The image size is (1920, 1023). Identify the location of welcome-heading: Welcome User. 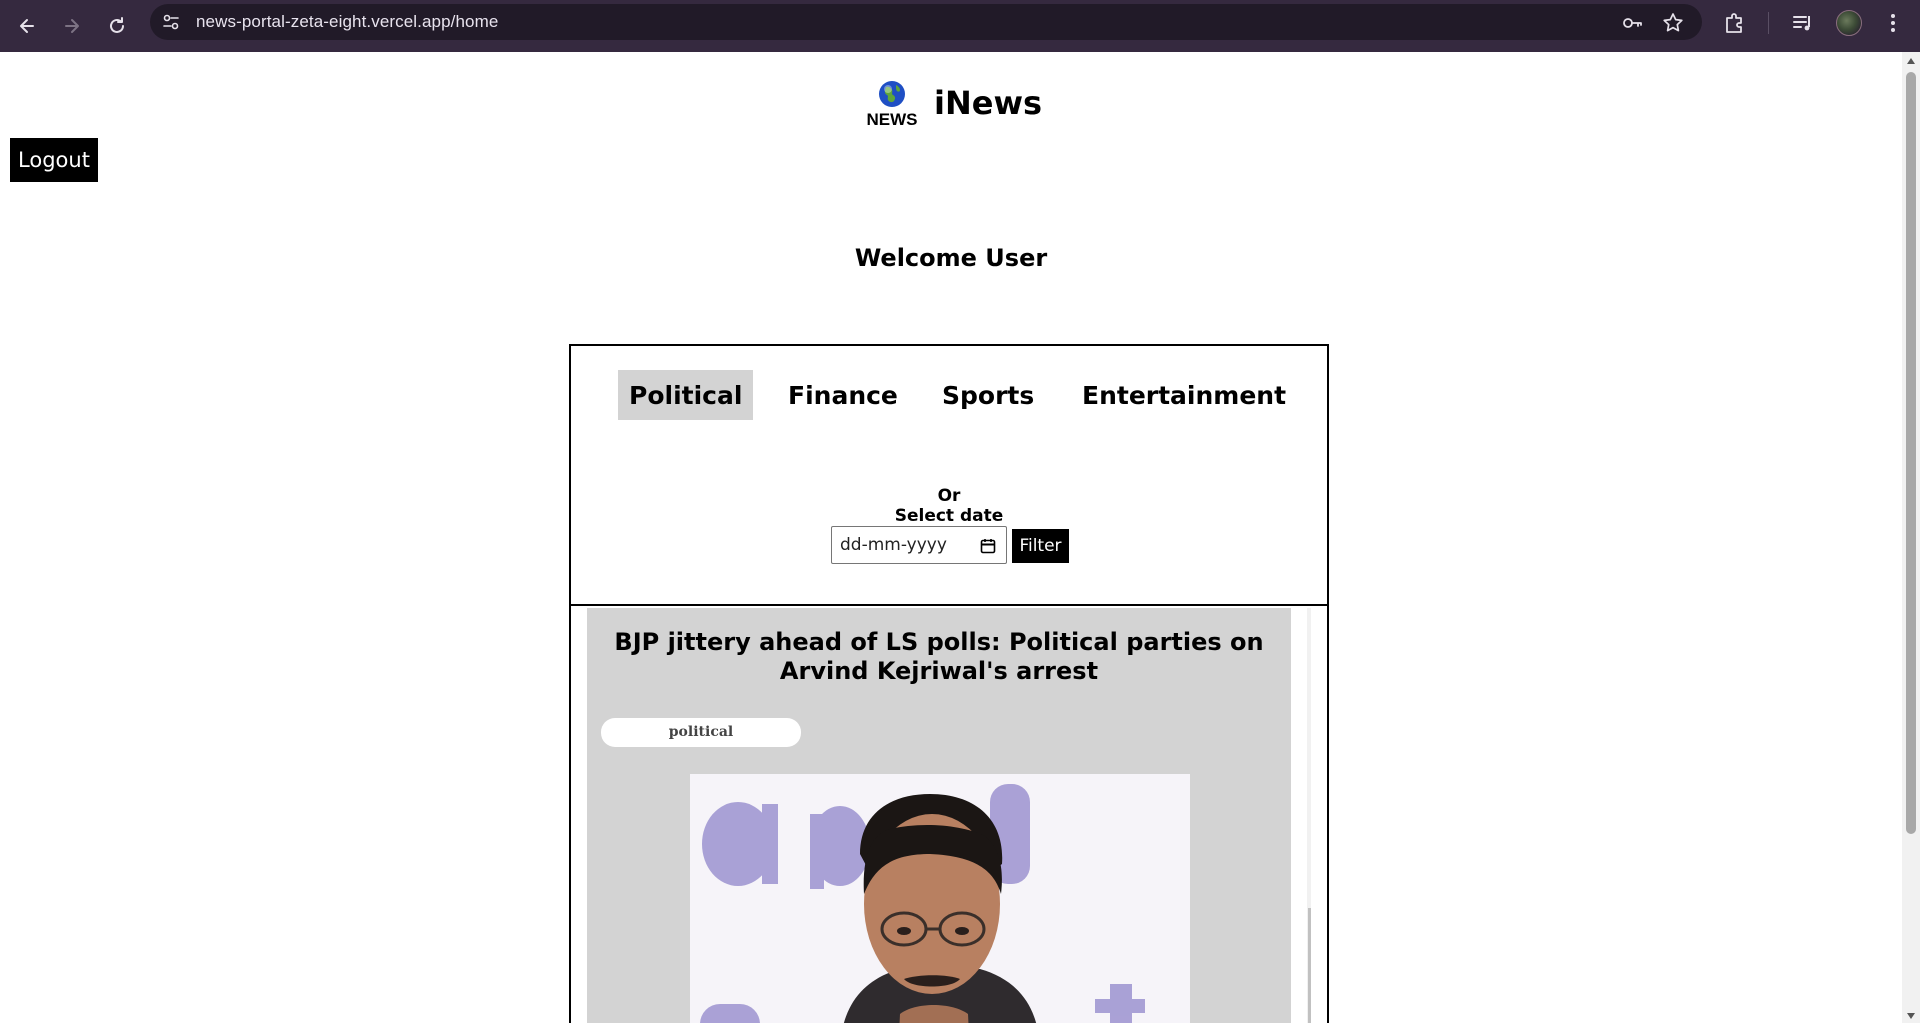
(951, 258).